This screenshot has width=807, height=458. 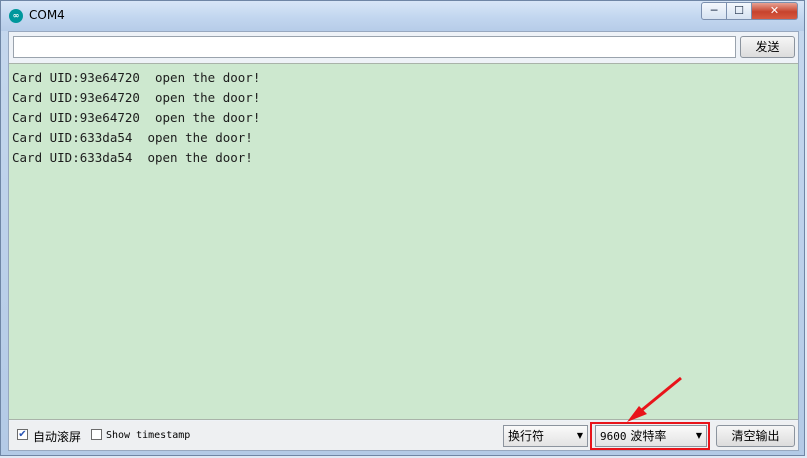 I want to click on timestamp-label: Show timestamp, so click(x=148, y=435).